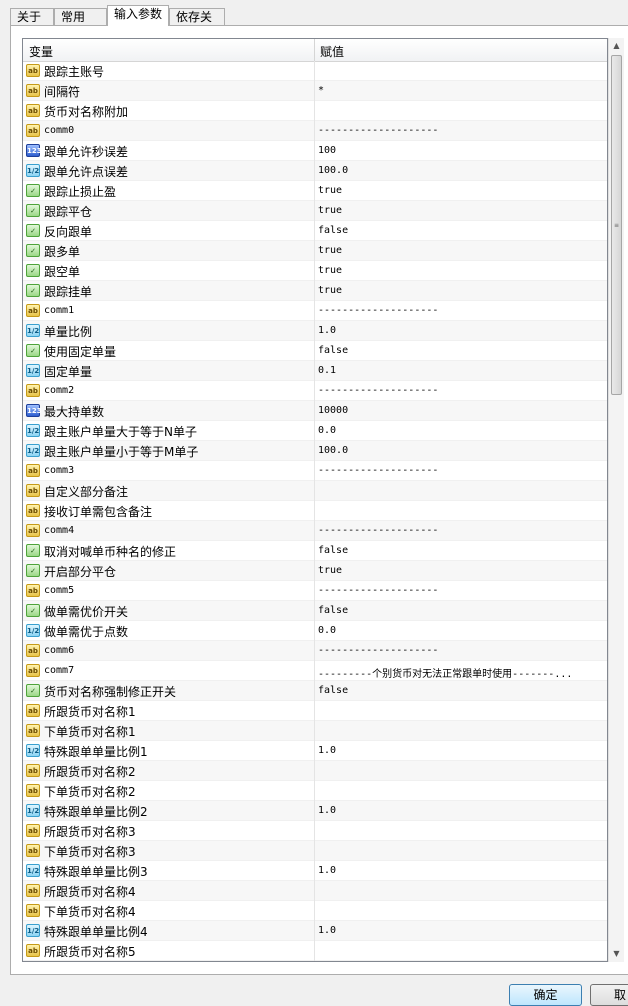 The image size is (628, 1006). What do you see at coordinates (315, 171) in the screenshot?
I see `table-row: 1/2 跟单允许点误差 100.0` at bounding box center [315, 171].